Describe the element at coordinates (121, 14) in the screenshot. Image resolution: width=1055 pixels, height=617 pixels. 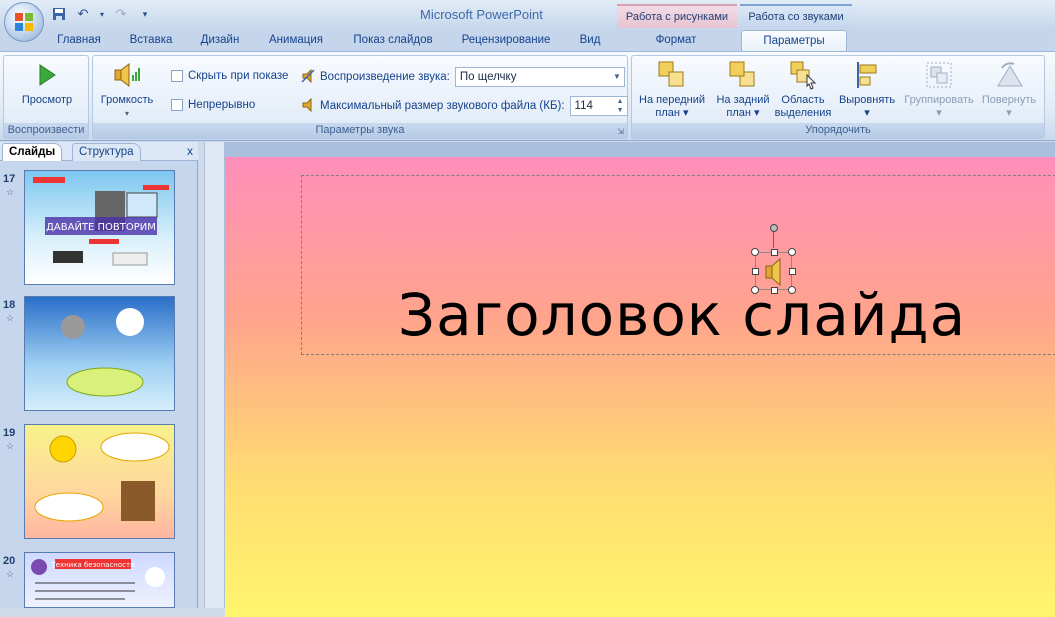
I see `redo-icon: ↷` at that location.